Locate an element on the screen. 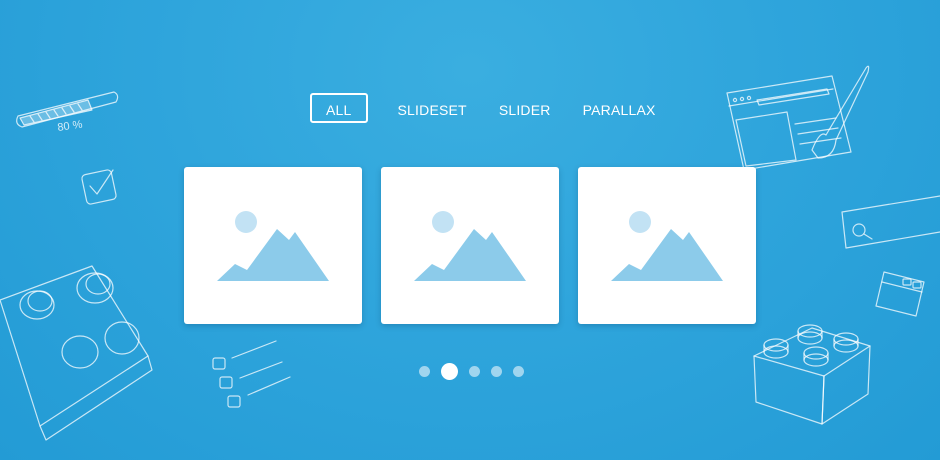 The width and height of the screenshot is (940, 460). pagination-dot-2-active is located at coordinates (449, 371).